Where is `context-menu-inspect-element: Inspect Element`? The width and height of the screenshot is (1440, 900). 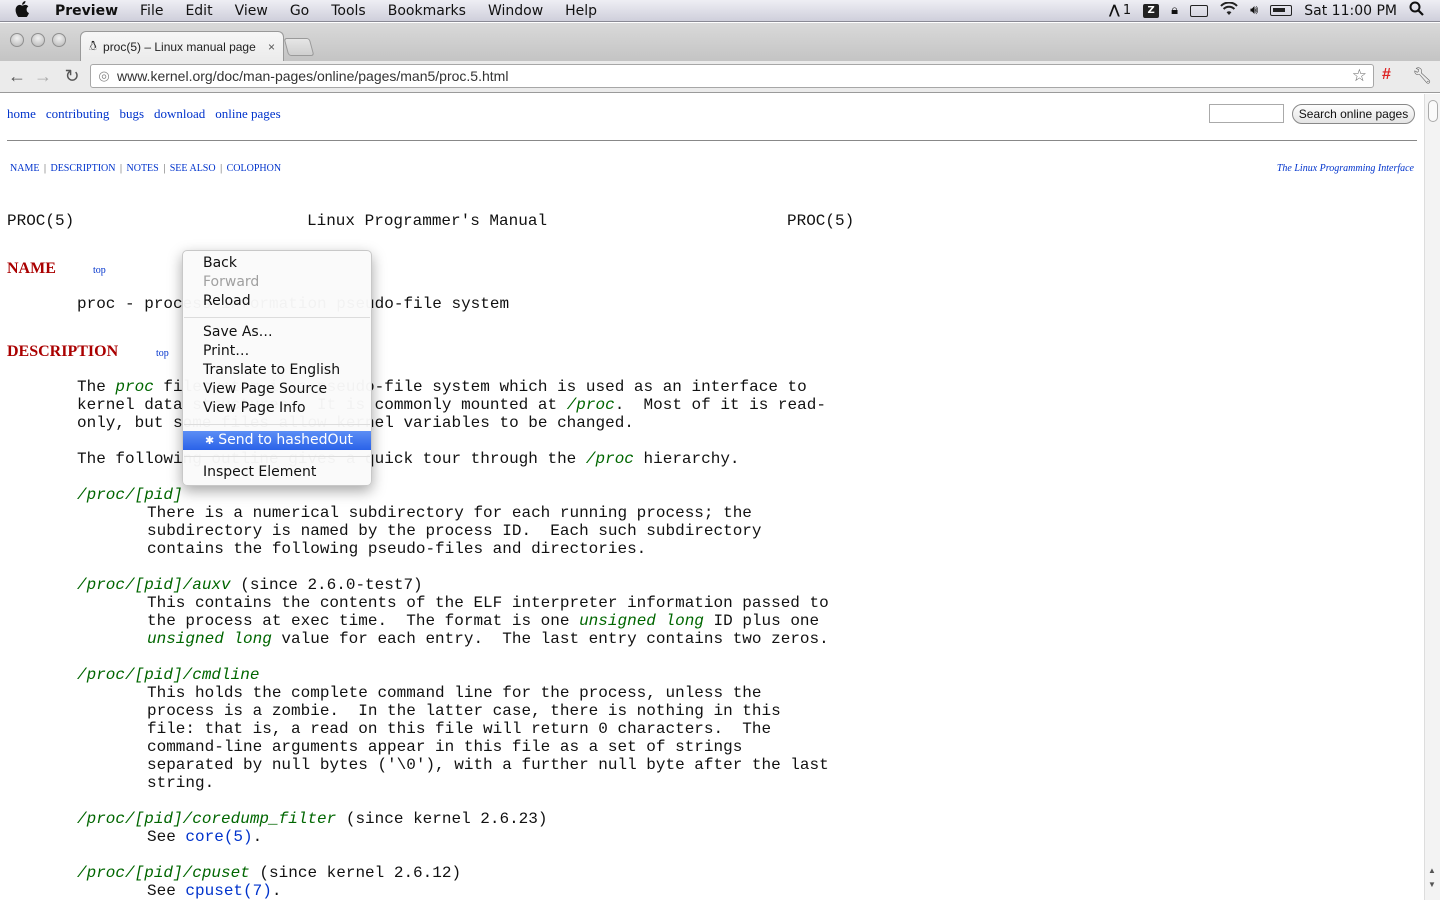 context-menu-inspect-element: Inspect Element is located at coordinates (277, 472).